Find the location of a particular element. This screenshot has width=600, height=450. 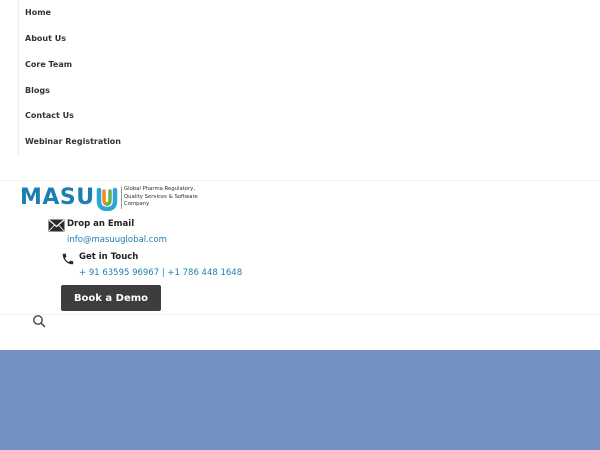

nav-item-core-team: Core Team is located at coordinates (48, 65).